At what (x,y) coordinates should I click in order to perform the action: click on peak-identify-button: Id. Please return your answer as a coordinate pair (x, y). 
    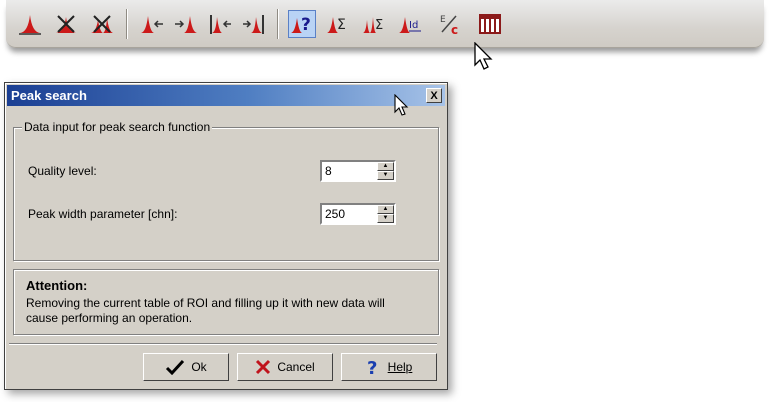
    Looking at the image, I should click on (410, 24).